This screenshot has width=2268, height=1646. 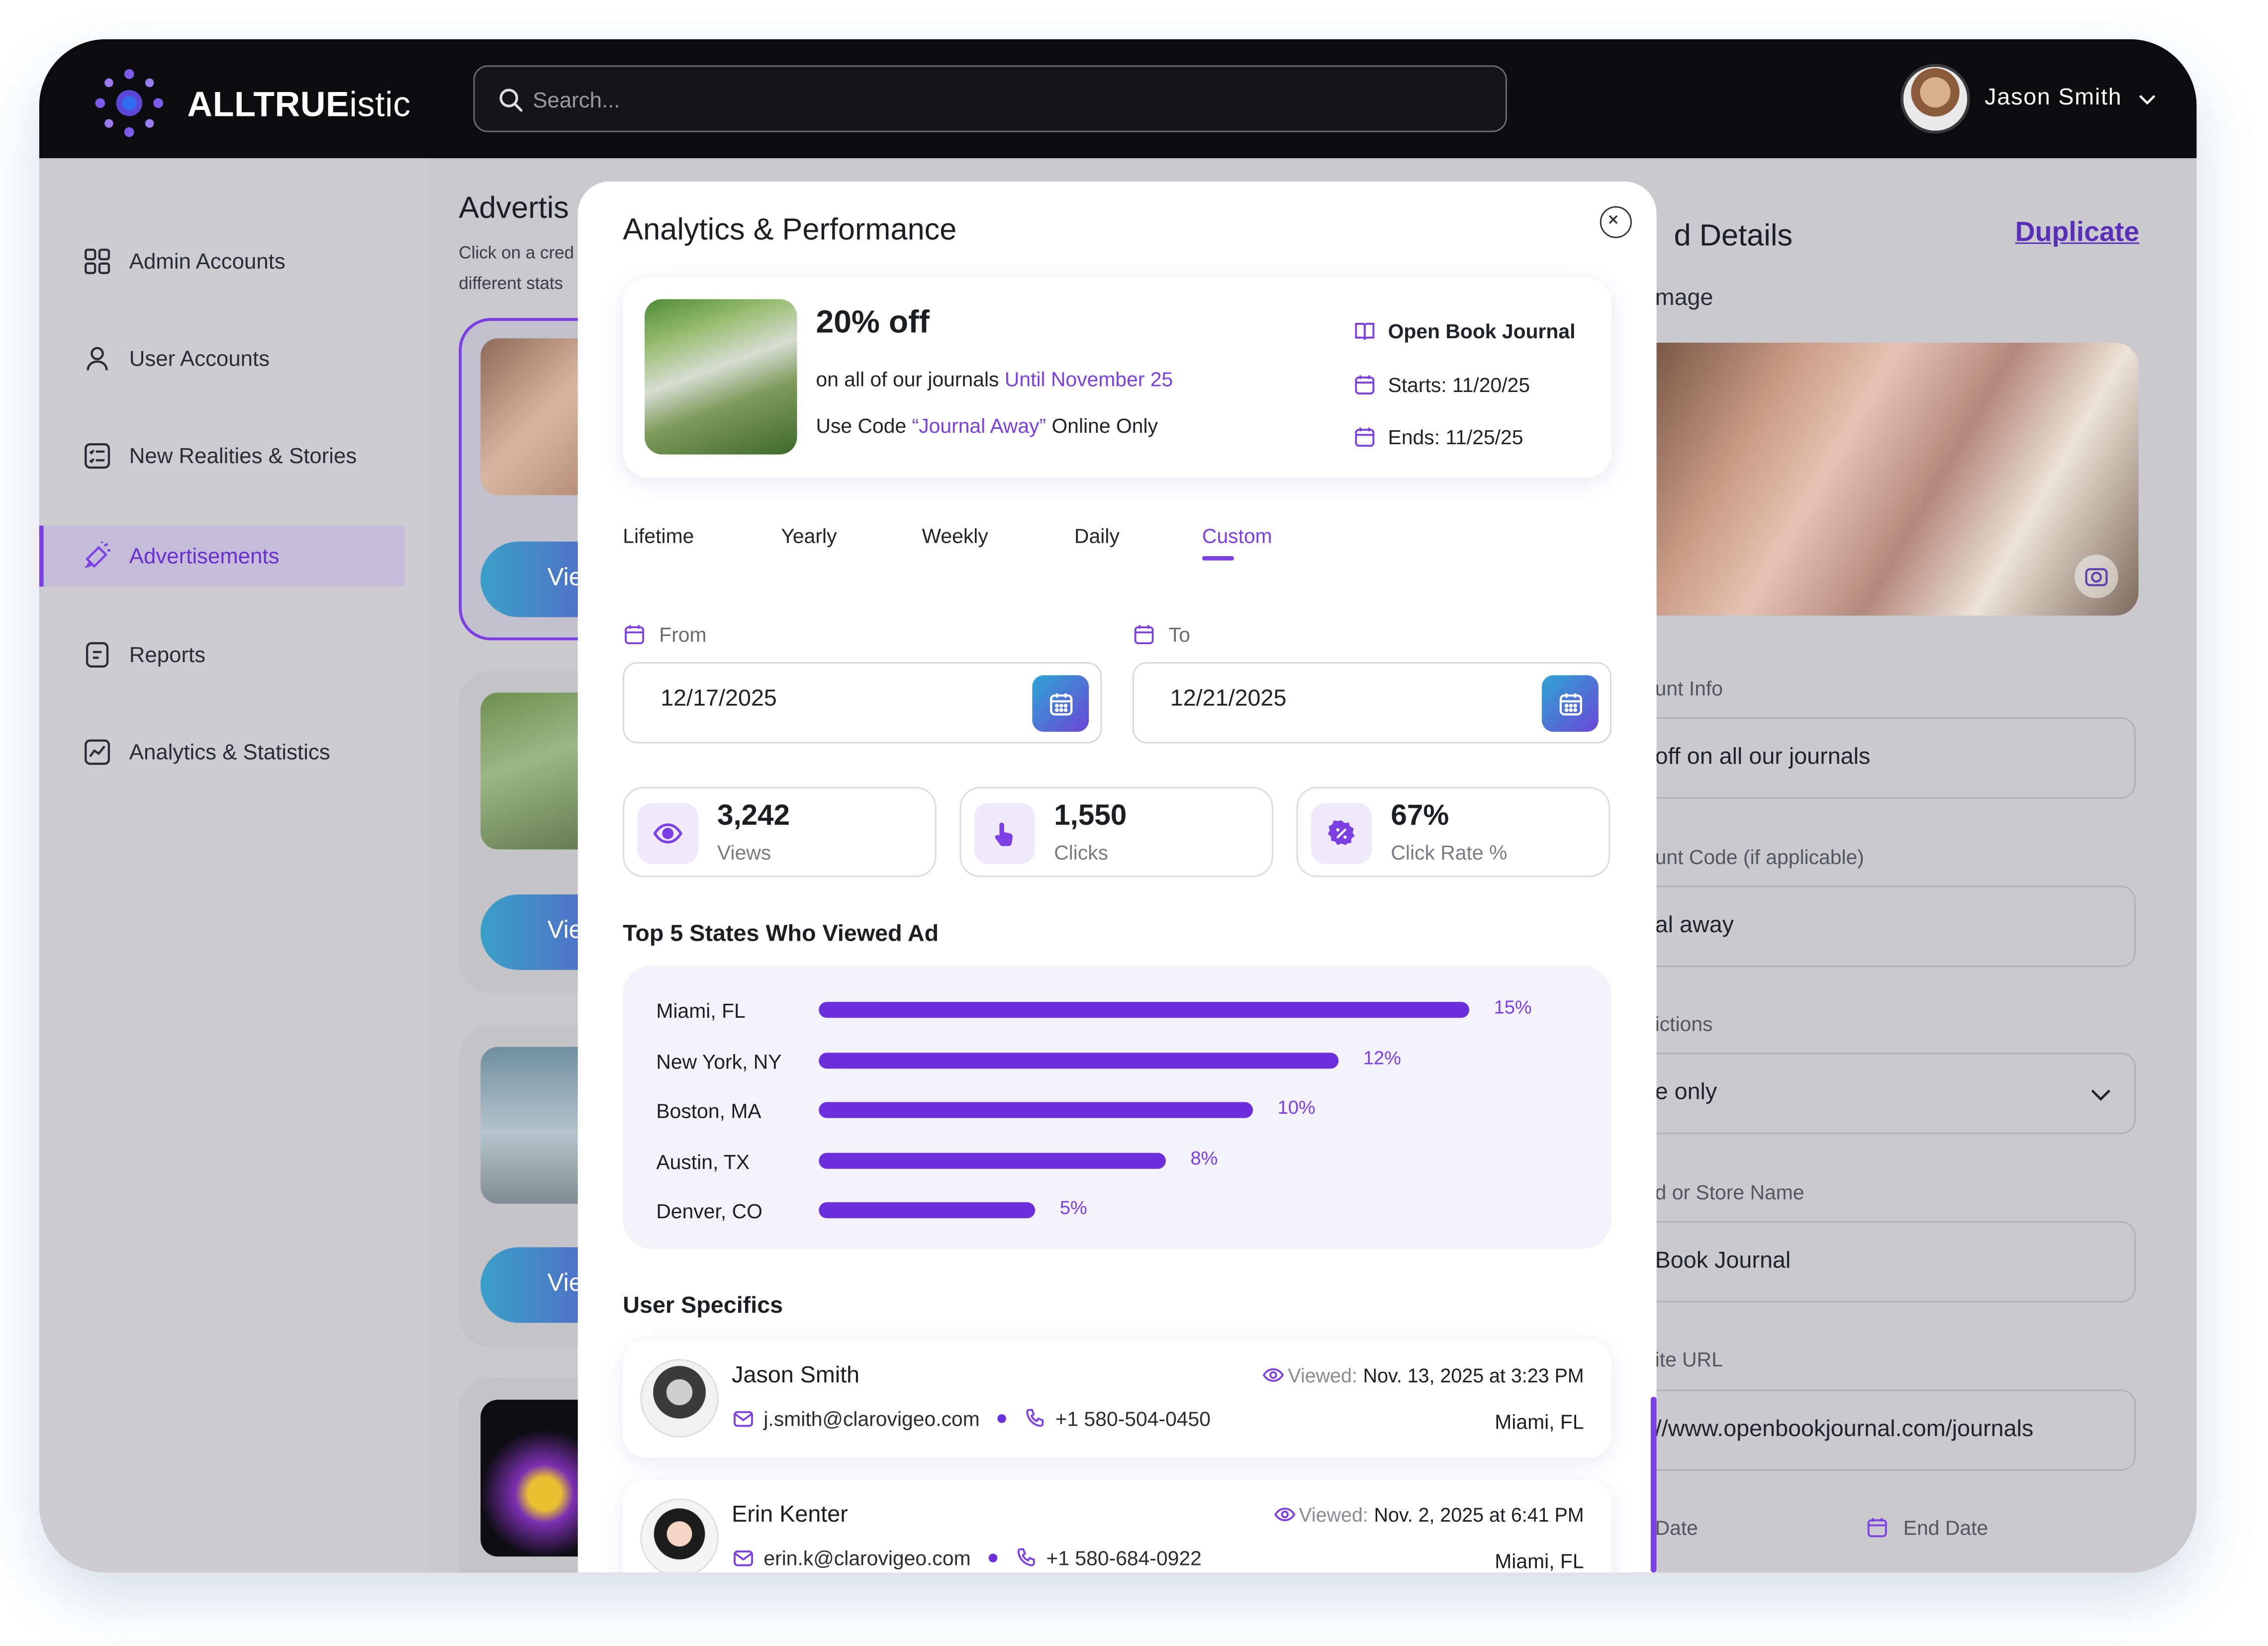 I want to click on to-date-field, so click(x=1372, y=703).